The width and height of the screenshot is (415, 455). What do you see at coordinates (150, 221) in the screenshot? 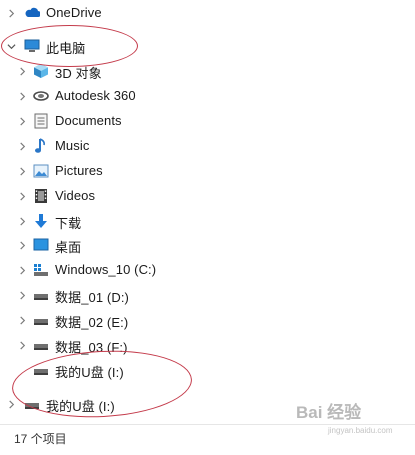
I see `nav-item-downloads: 下载` at bounding box center [150, 221].